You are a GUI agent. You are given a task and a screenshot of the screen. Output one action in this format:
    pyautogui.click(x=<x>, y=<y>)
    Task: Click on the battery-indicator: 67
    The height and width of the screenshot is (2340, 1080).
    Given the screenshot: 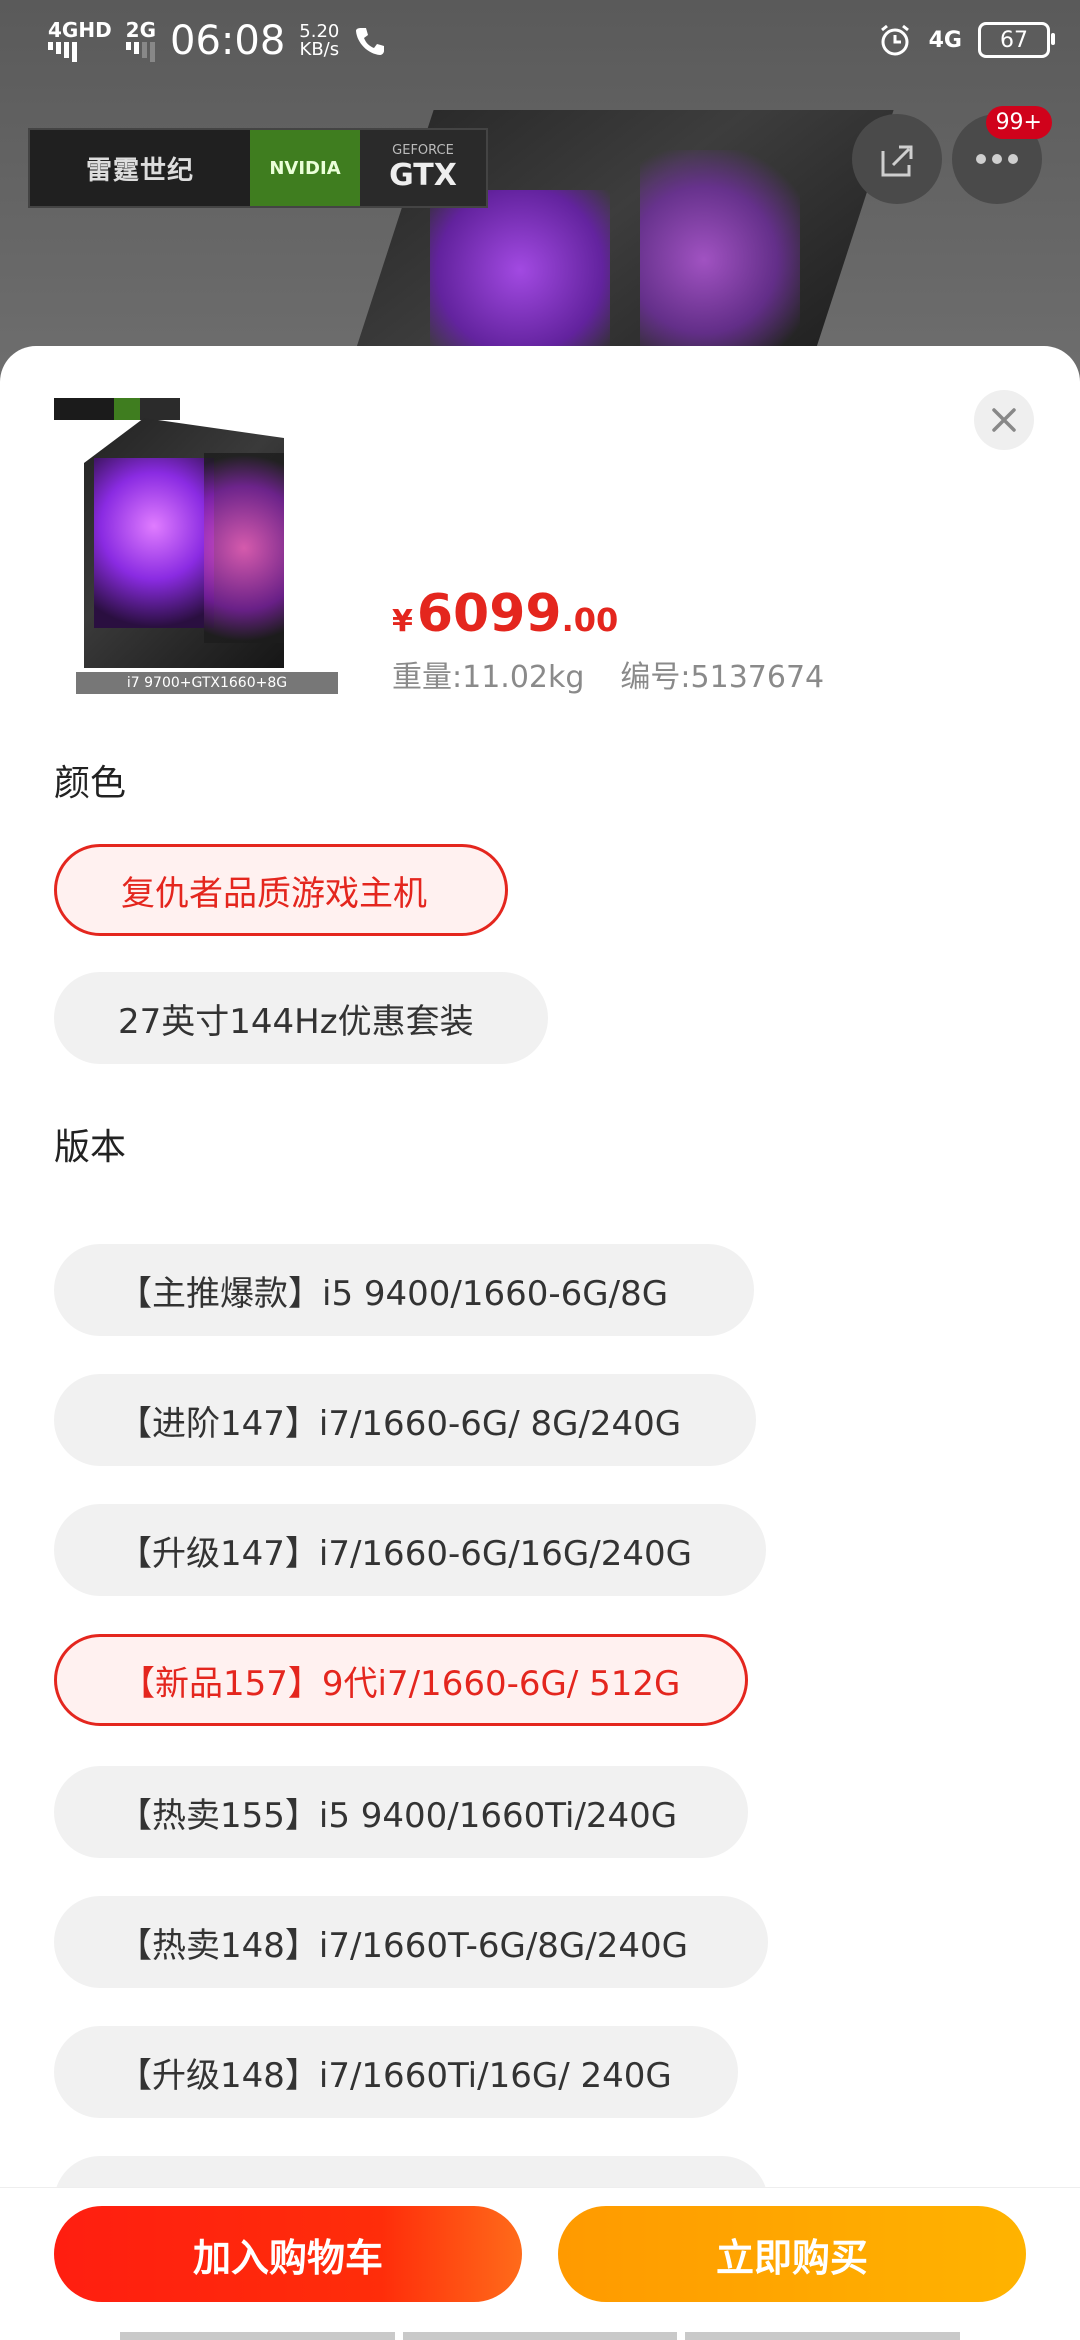 What is the action you would take?
    pyautogui.click(x=1016, y=40)
    